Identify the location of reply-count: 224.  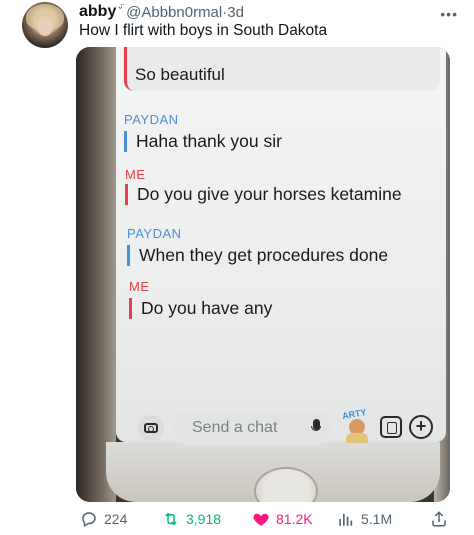
(116, 519).